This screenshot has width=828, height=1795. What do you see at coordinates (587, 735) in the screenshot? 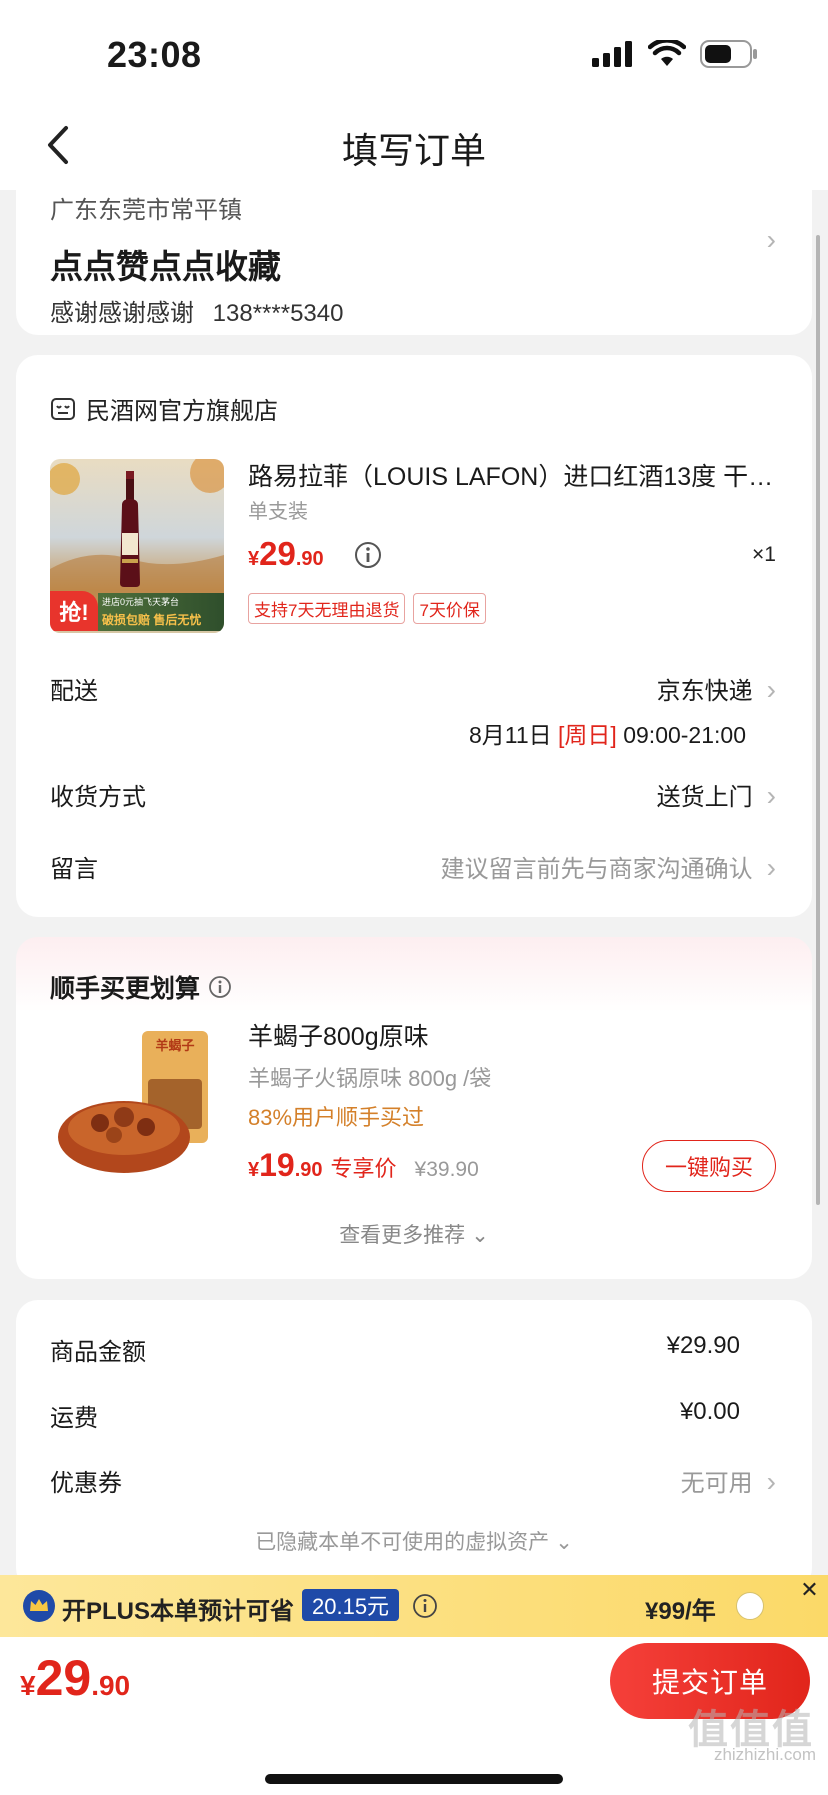
I see `delivery-weekday: [周日]` at bounding box center [587, 735].